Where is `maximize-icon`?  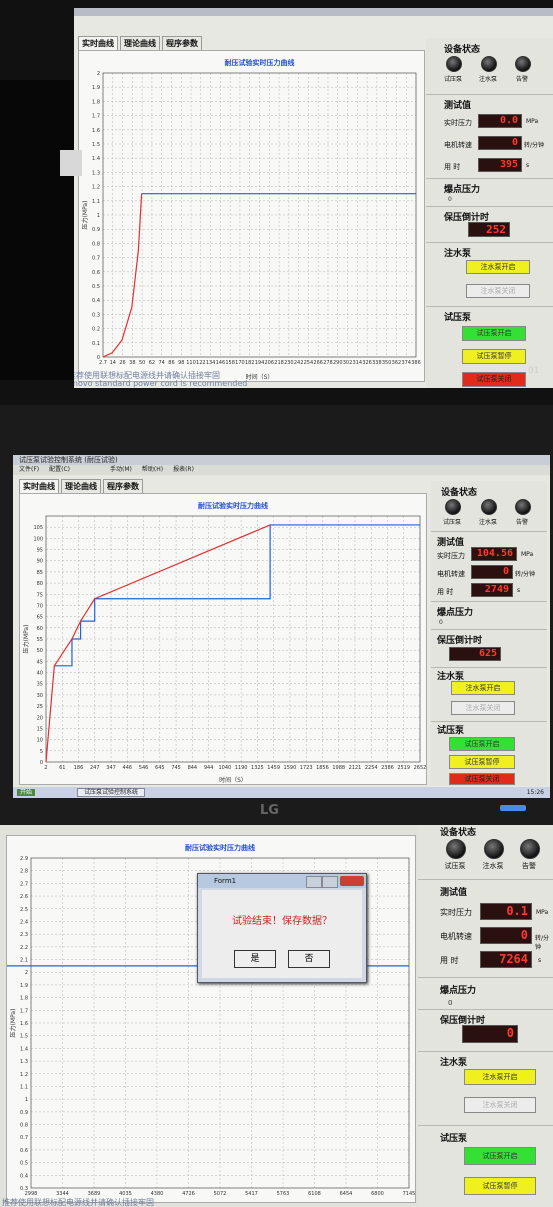 maximize-icon is located at coordinates (314, 882).